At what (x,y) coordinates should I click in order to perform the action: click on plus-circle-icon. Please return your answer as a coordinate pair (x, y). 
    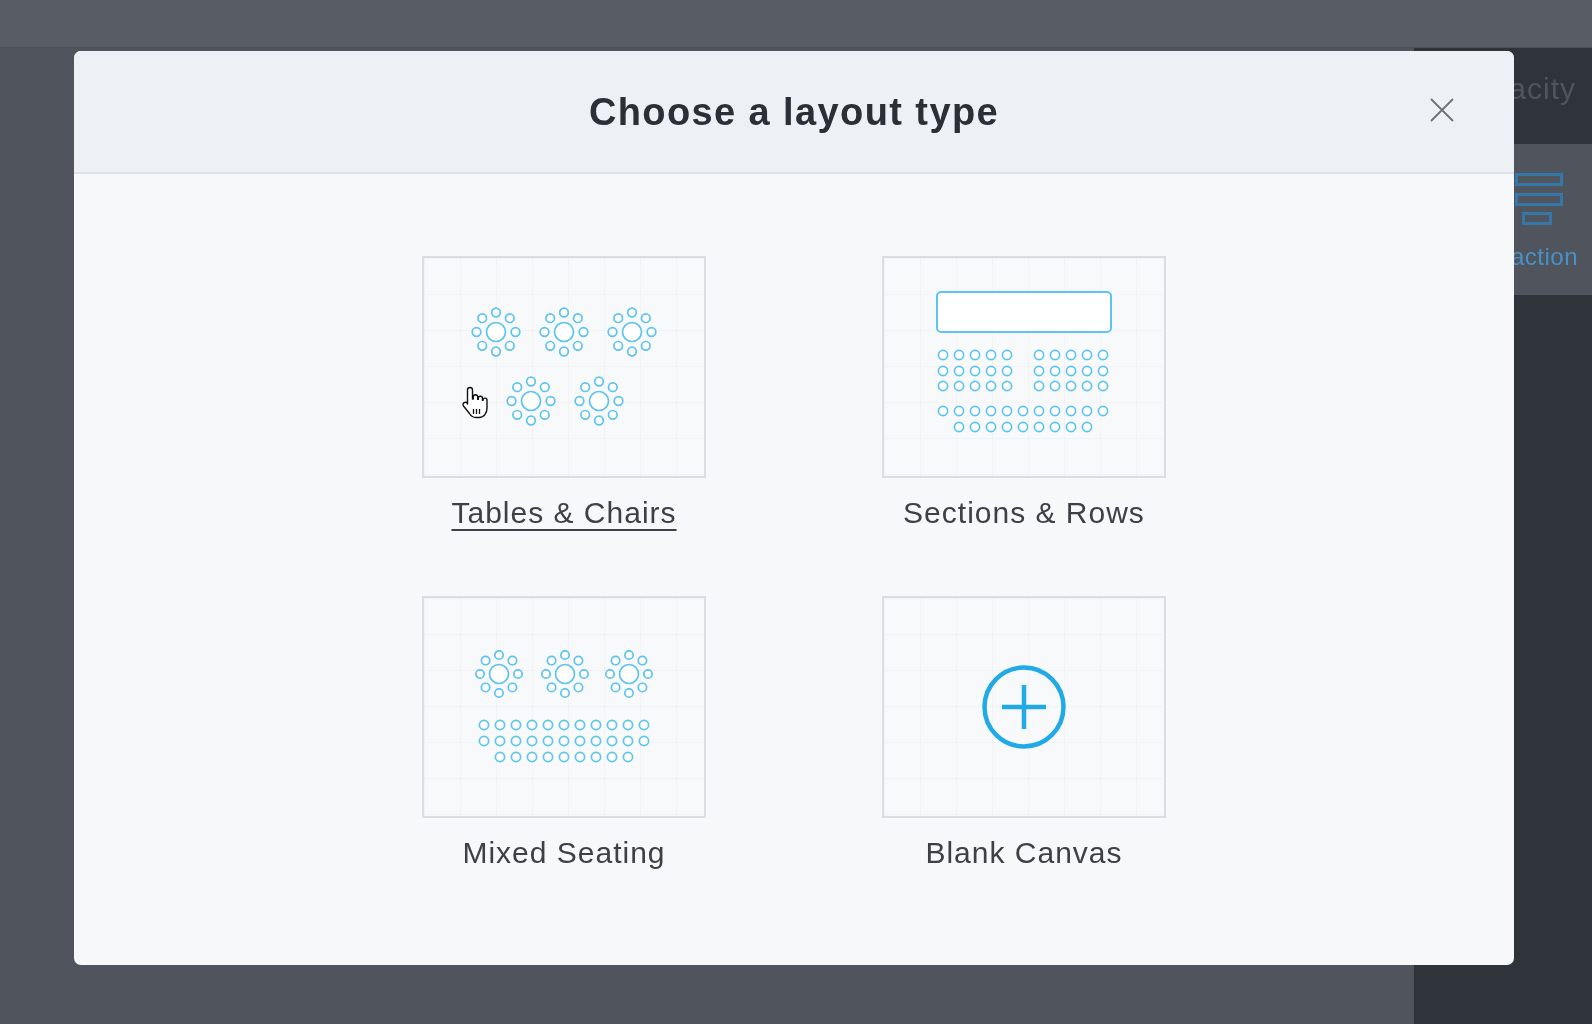
    Looking at the image, I should click on (1024, 707).